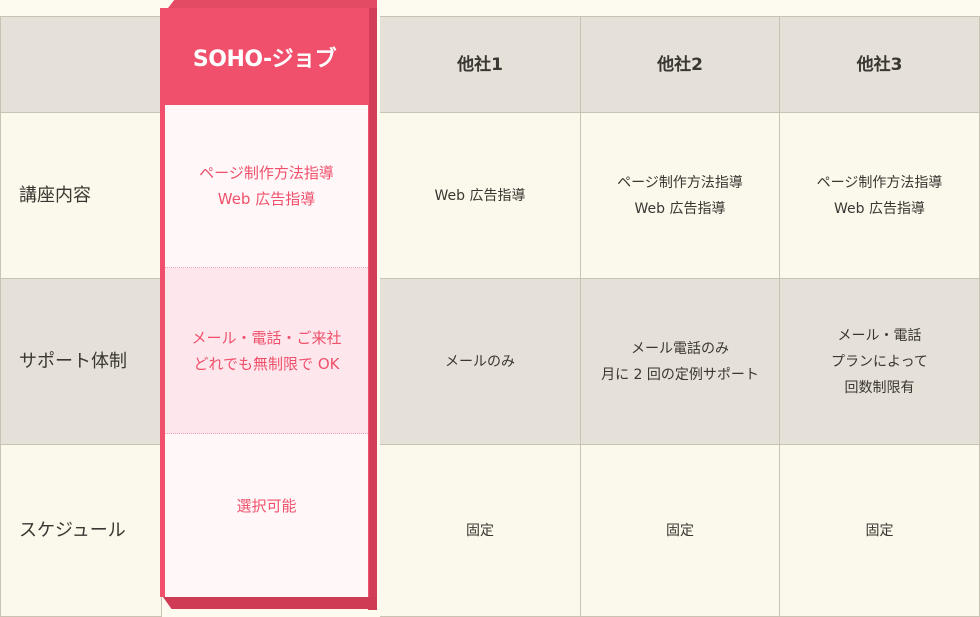 The image size is (980, 617). What do you see at coordinates (81, 362) in the screenshot?
I see `row-label-support: サポート体制` at bounding box center [81, 362].